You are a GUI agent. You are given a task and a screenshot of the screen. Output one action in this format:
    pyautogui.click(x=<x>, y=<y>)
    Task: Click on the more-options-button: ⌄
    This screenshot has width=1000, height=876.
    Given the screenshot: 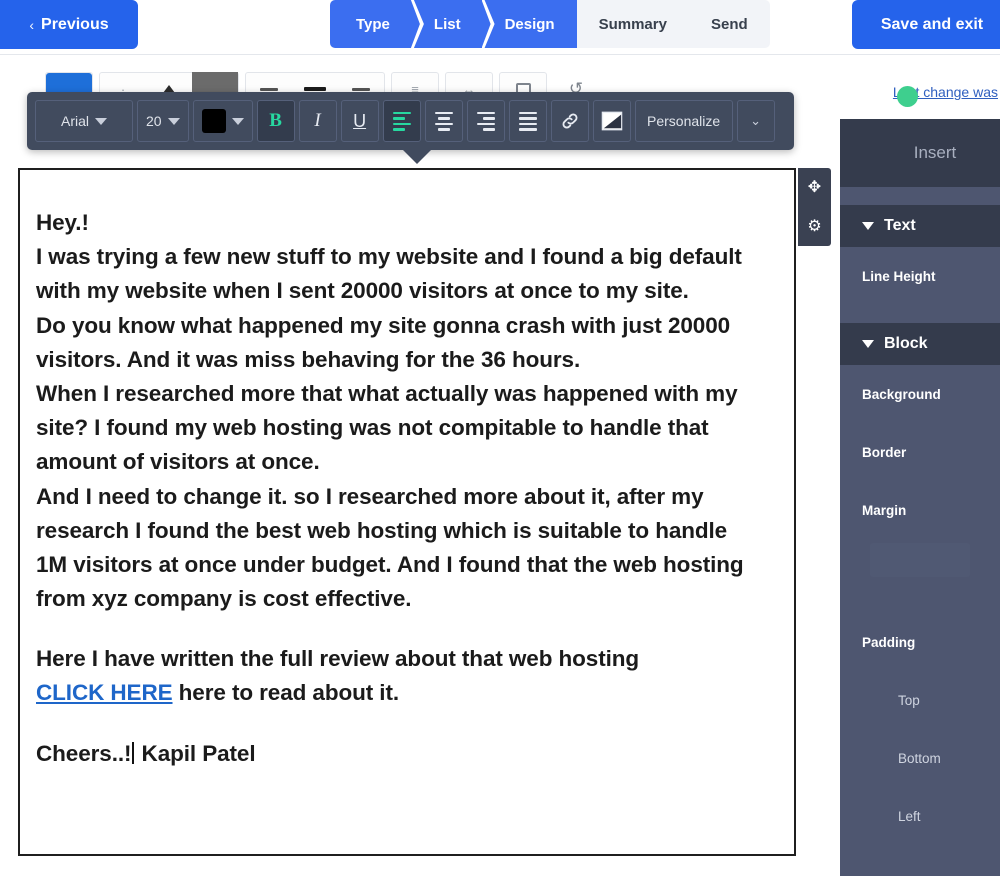 What is the action you would take?
    pyautogui.click(x=755, y=121)
    